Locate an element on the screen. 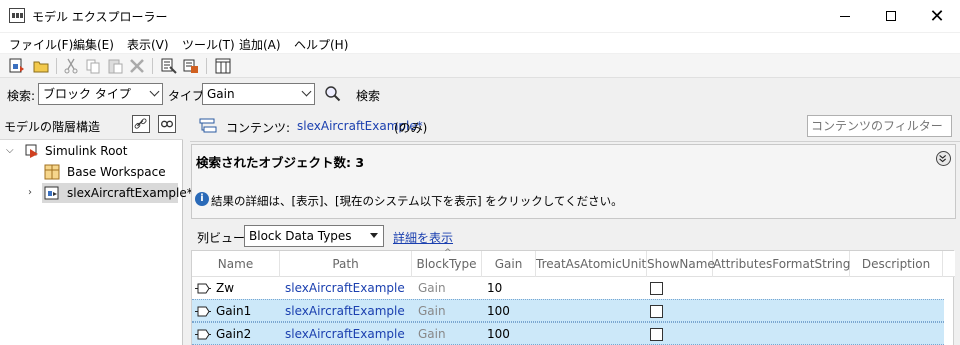 Image resolution: width=960 pixels, height=345 pixels. close-button: ✕ is located at coordinates (937, 16).